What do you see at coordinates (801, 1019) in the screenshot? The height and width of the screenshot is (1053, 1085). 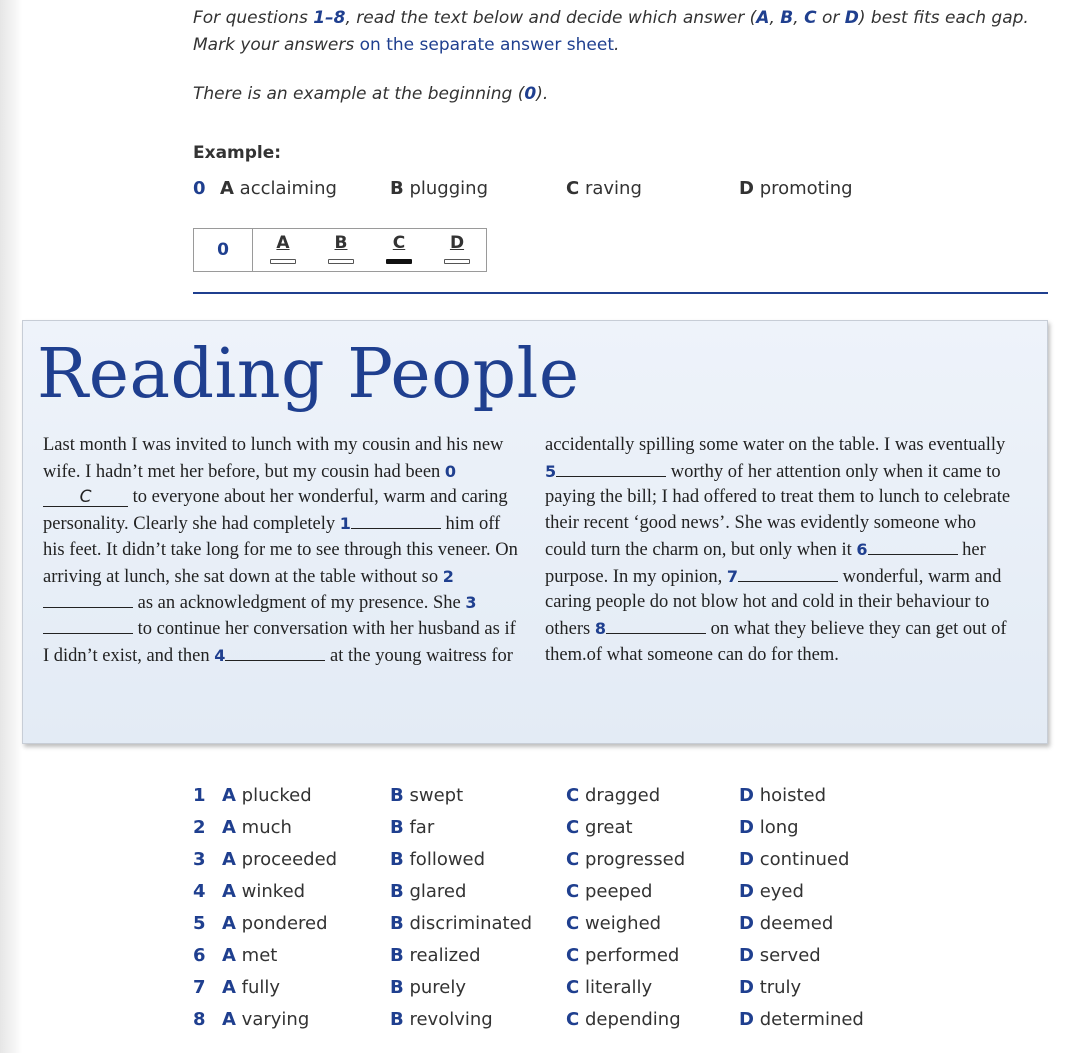 I see `option-8d: D determined` at bounding box center [801, 1019].